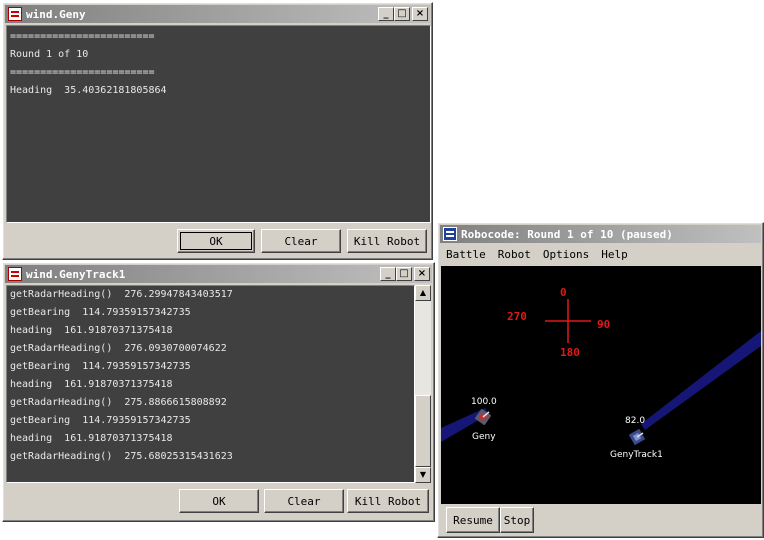 The height and width of the screenshot is (540, 764). Describe the element at coordinates (76, 274) in the screenshot. I see `window-title: wind.GenyTrack1` at that location.